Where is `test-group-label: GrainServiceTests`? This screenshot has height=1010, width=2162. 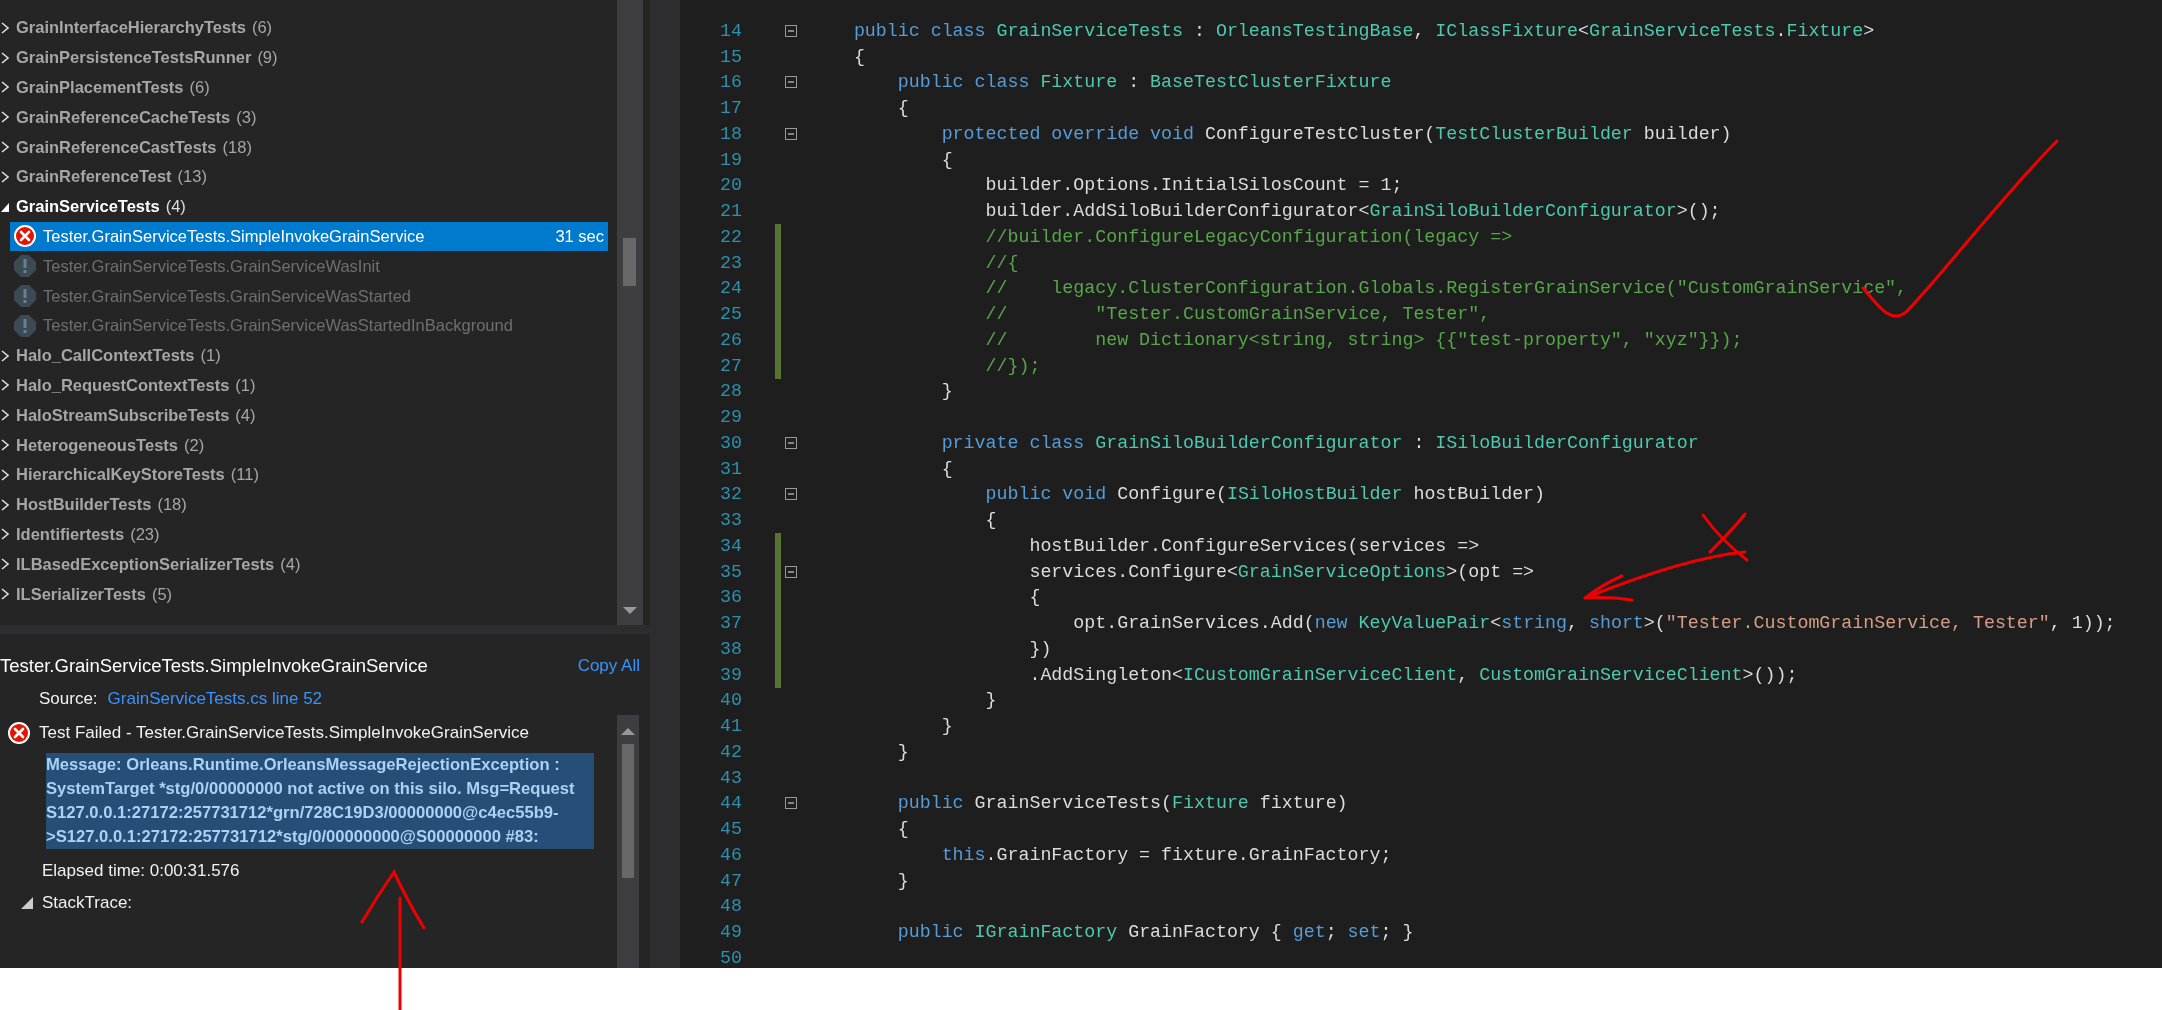
test-group-label: GrainServiceTests is located at coordinates (88, 207).